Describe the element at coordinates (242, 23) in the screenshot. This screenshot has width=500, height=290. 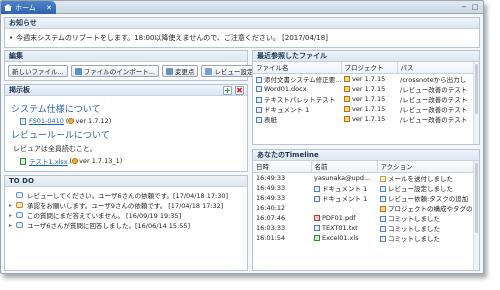
I see `notice-title: お知らせ` at that location.